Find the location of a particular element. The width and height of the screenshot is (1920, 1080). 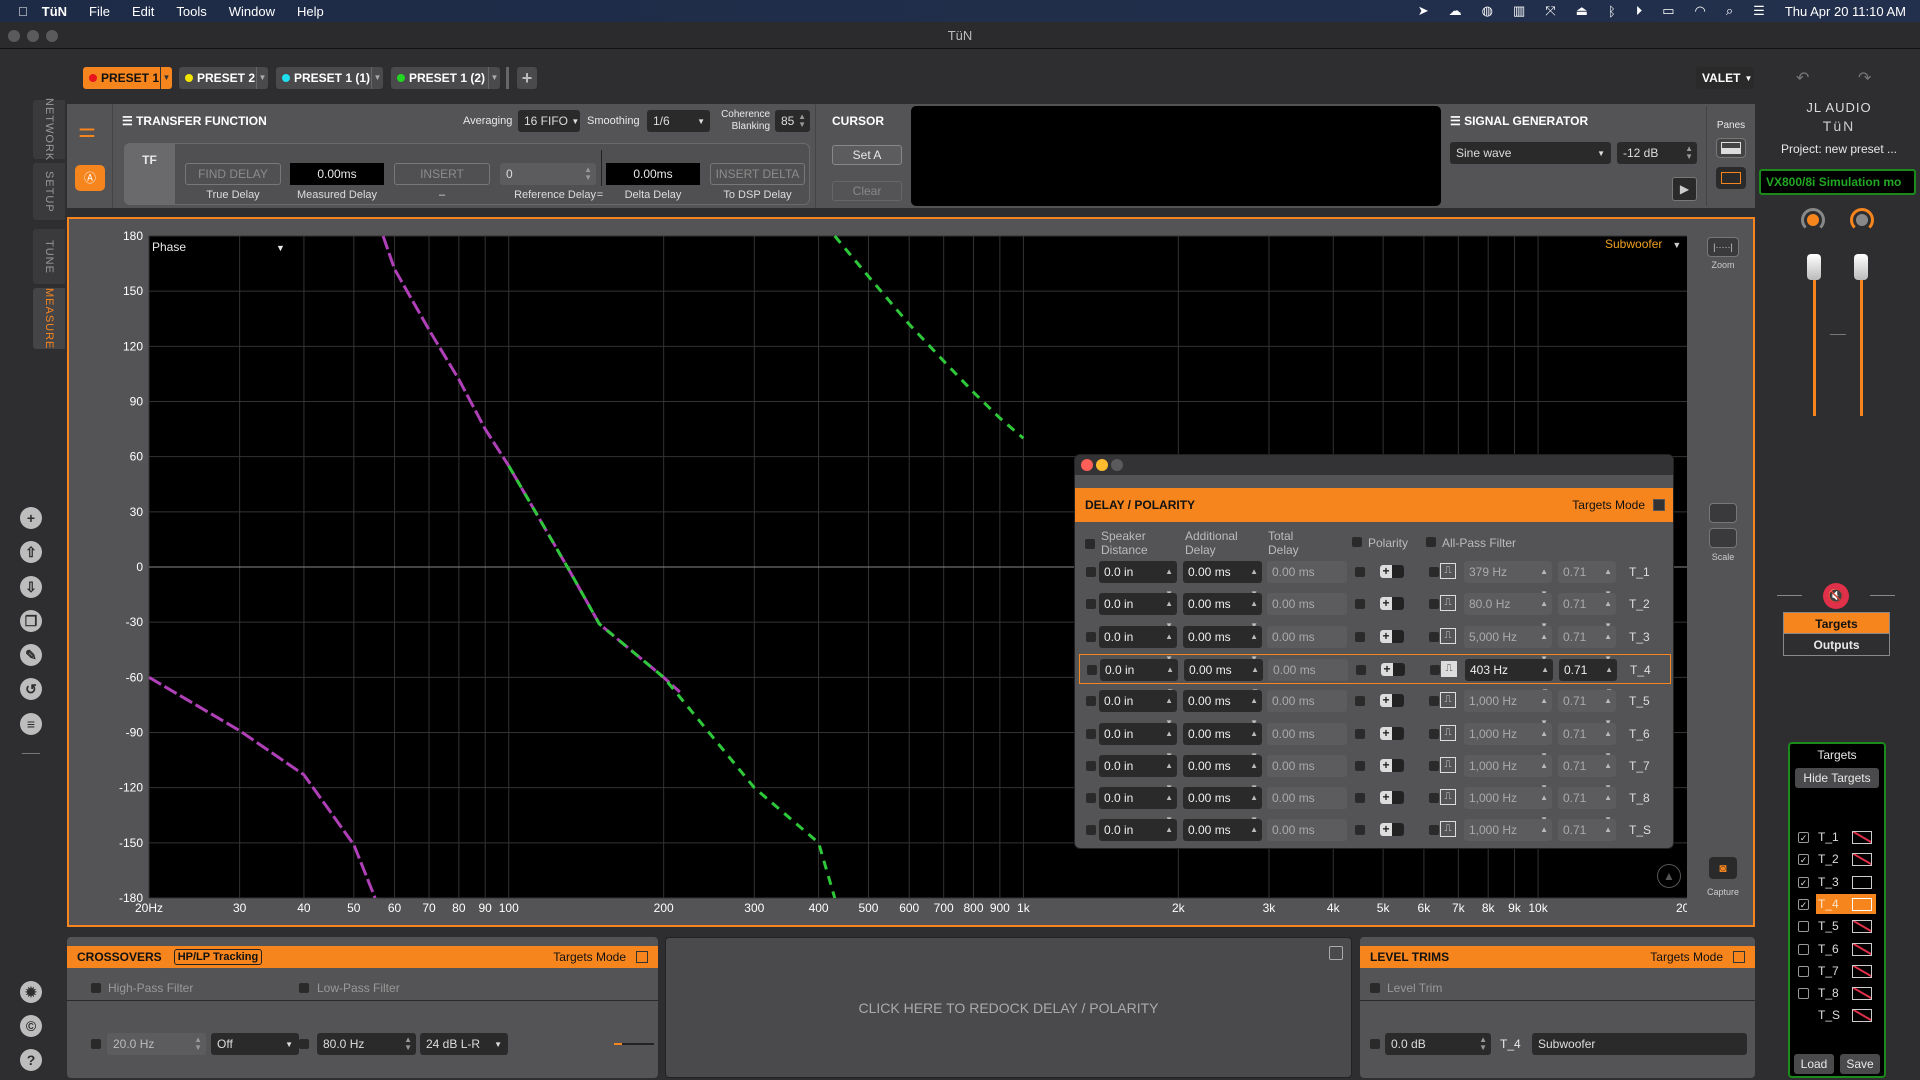

target-item: T_6 is located at coordinates (1839, 950).